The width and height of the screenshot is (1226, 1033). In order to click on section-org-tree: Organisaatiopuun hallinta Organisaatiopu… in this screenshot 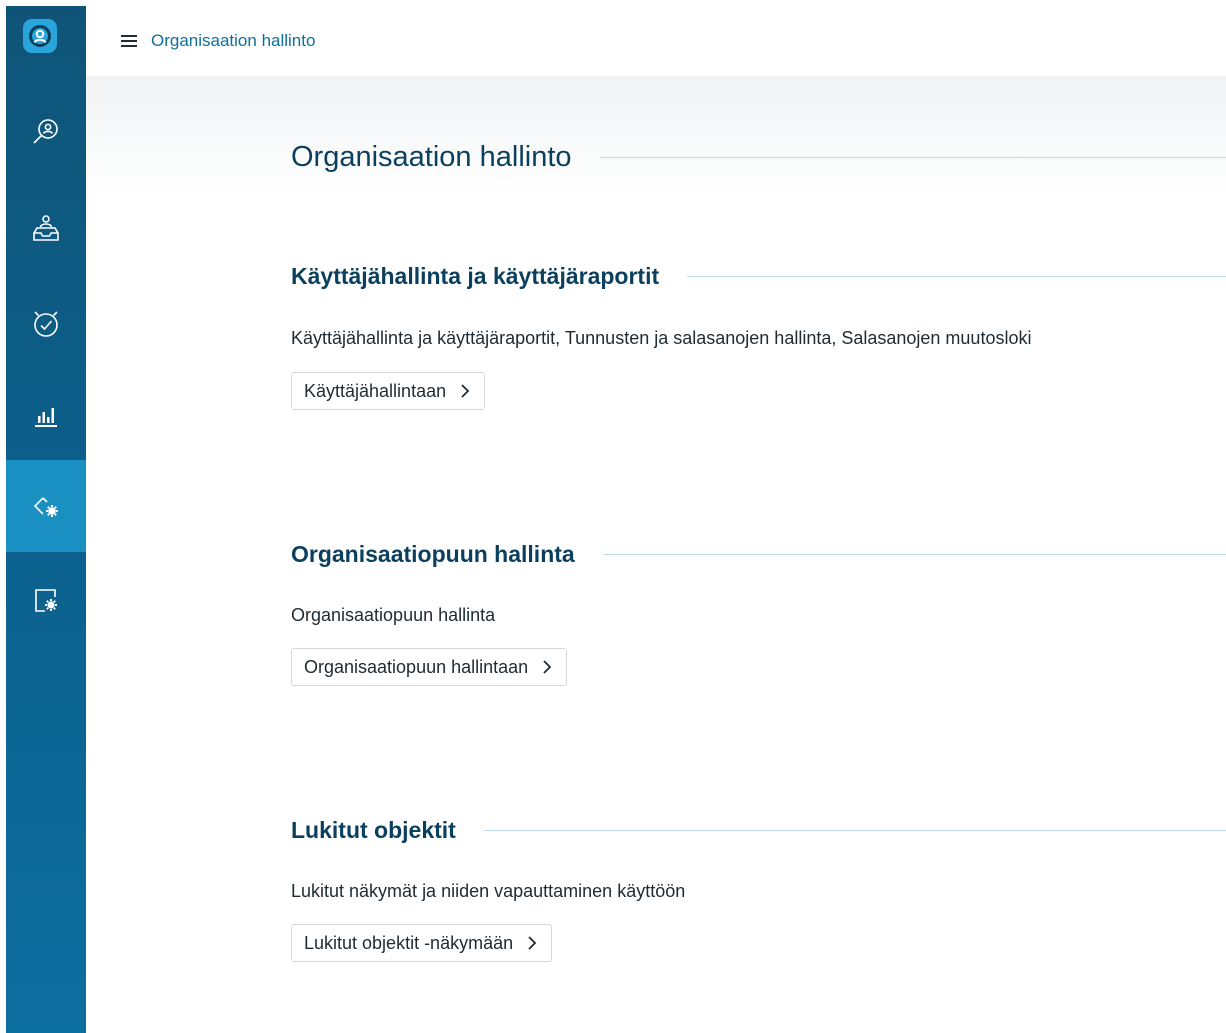, I will do `click(758, 611)`.